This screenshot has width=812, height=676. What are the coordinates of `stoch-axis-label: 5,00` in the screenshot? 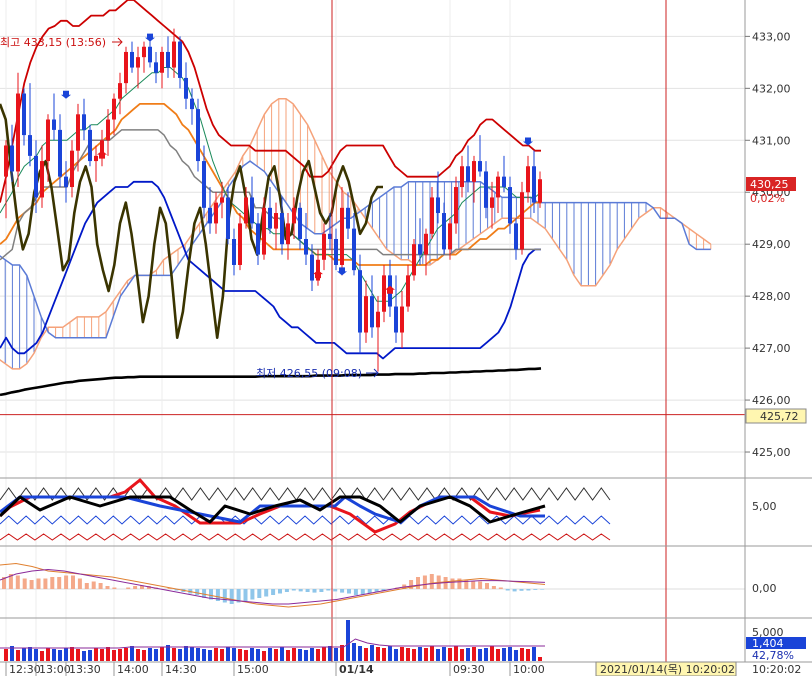 It's located at (764, 506).